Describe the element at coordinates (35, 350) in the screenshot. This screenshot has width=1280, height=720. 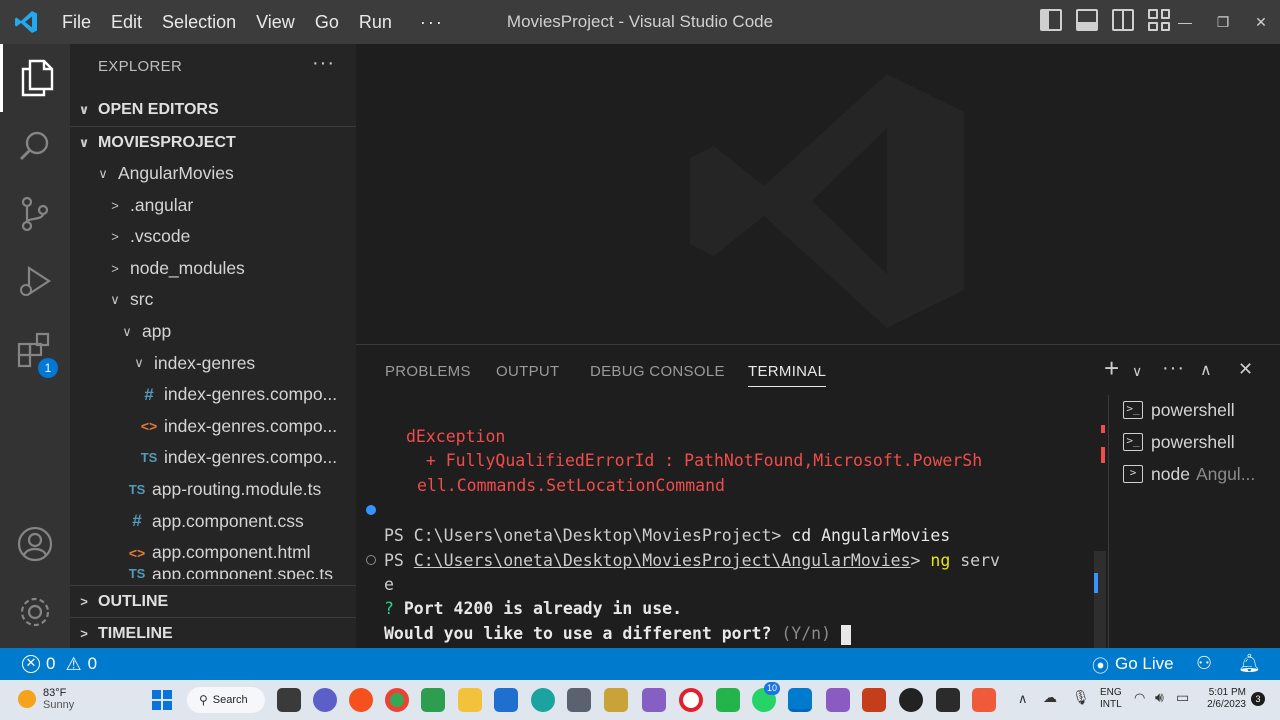
I see `extensions-icon: 1` at that location.